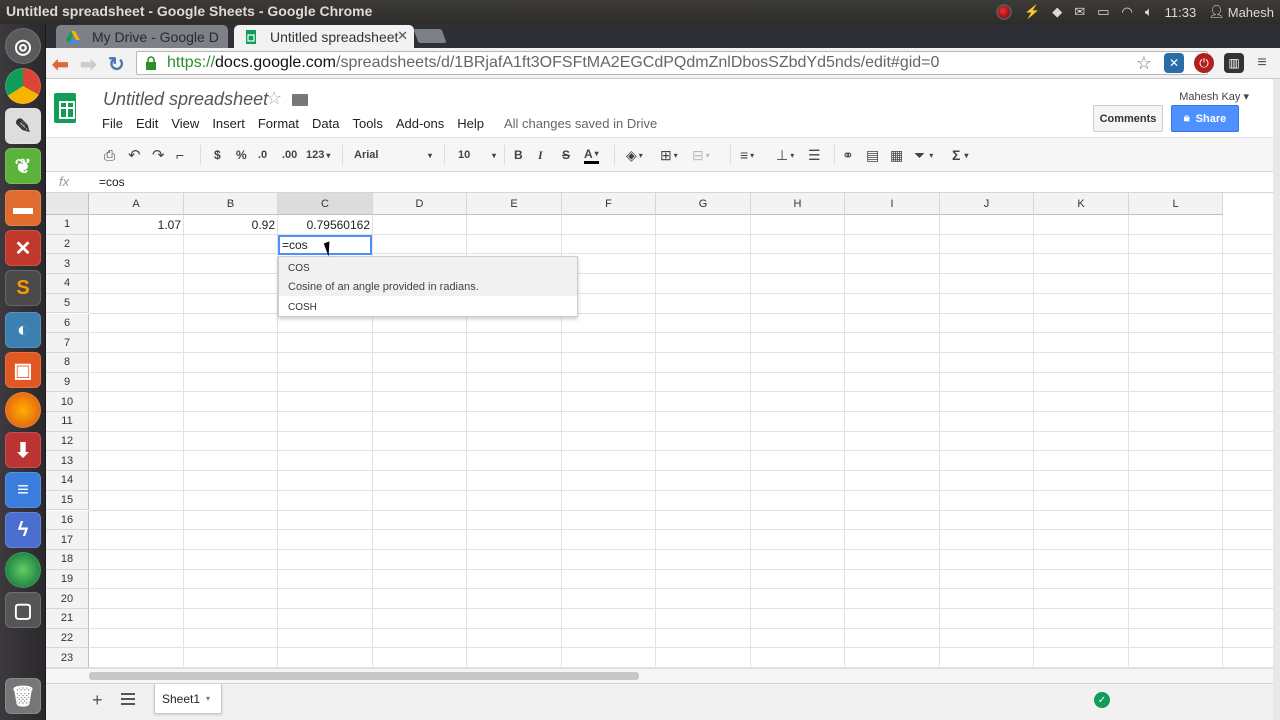 Image resolution: width=1280 pixels, height=720 pixels. I want to click on column-header-b: B, so click(231, 204).